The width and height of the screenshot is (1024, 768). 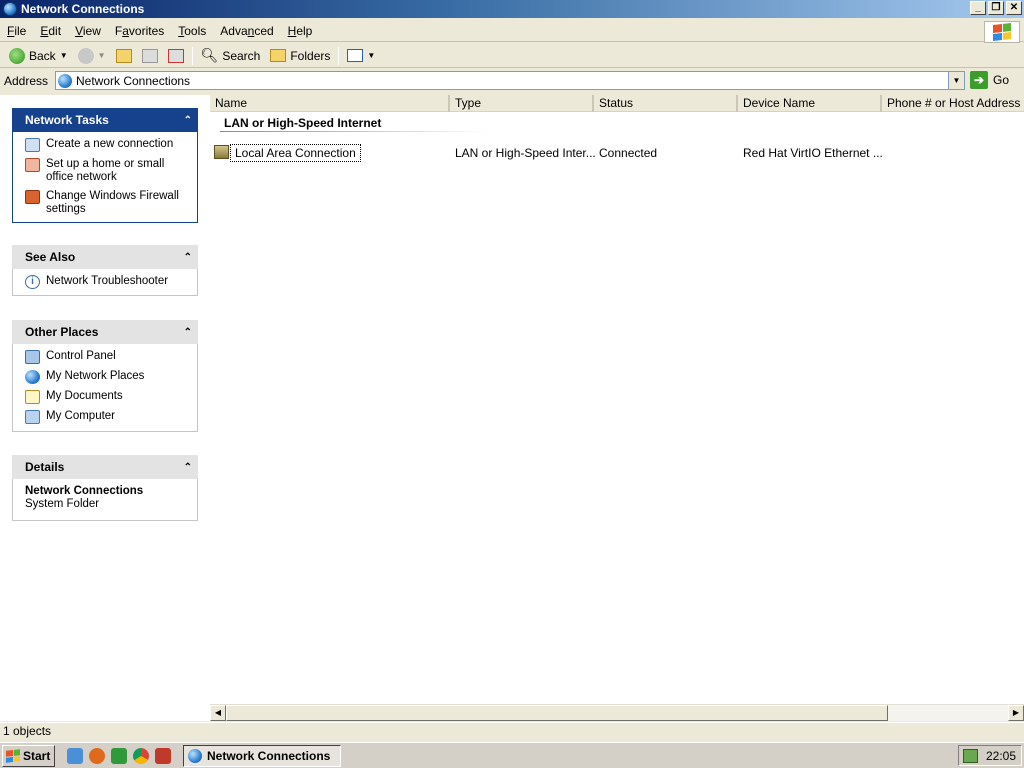 I want to click on menu-help: Help, so click(x=300, y=31).